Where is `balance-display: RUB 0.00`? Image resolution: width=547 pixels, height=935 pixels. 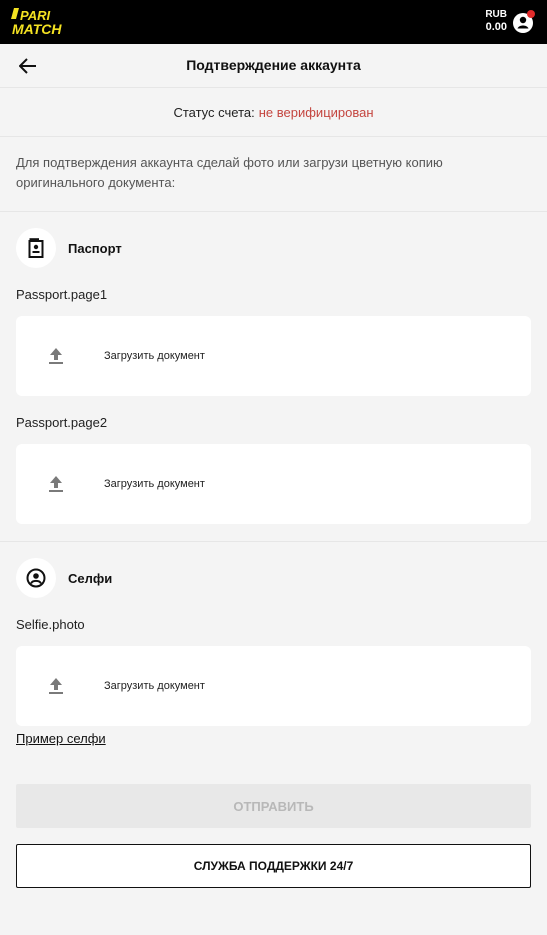 balance-display: RUB 0.00 is located at coordinates (496, 21).